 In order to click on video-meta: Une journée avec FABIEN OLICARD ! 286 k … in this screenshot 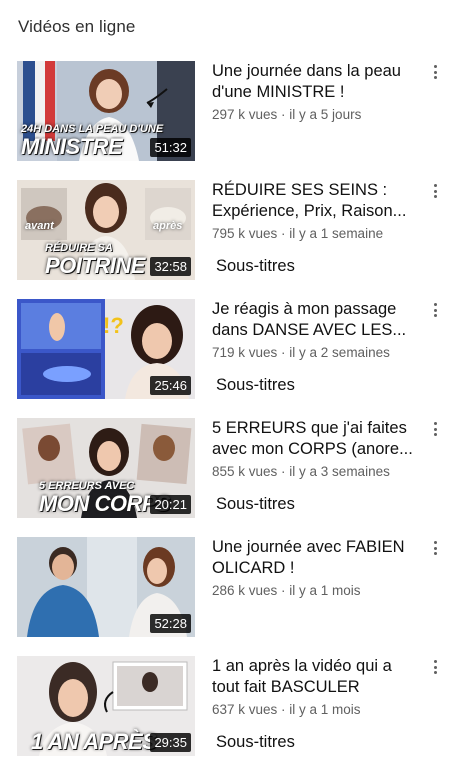, I will do `click(317, 568)`.